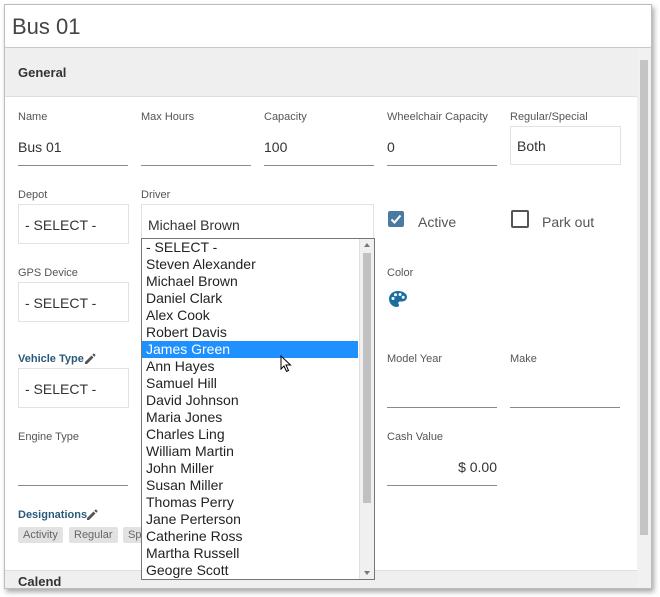 The height and width of the screenshot is (597, 660). I want to click on active-checkbox, so click(396, 219).